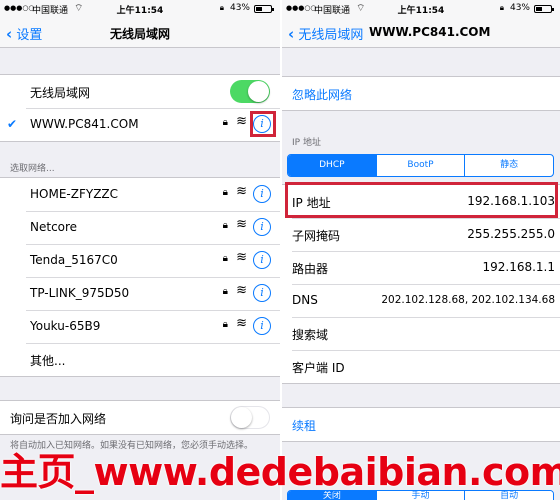 The width and height of the screenshot is (560, 500). What do you see at coordinates (318, 368) in the screenshot?
I see `field-key: 客户端 ID` at bounding box center [318, 368].